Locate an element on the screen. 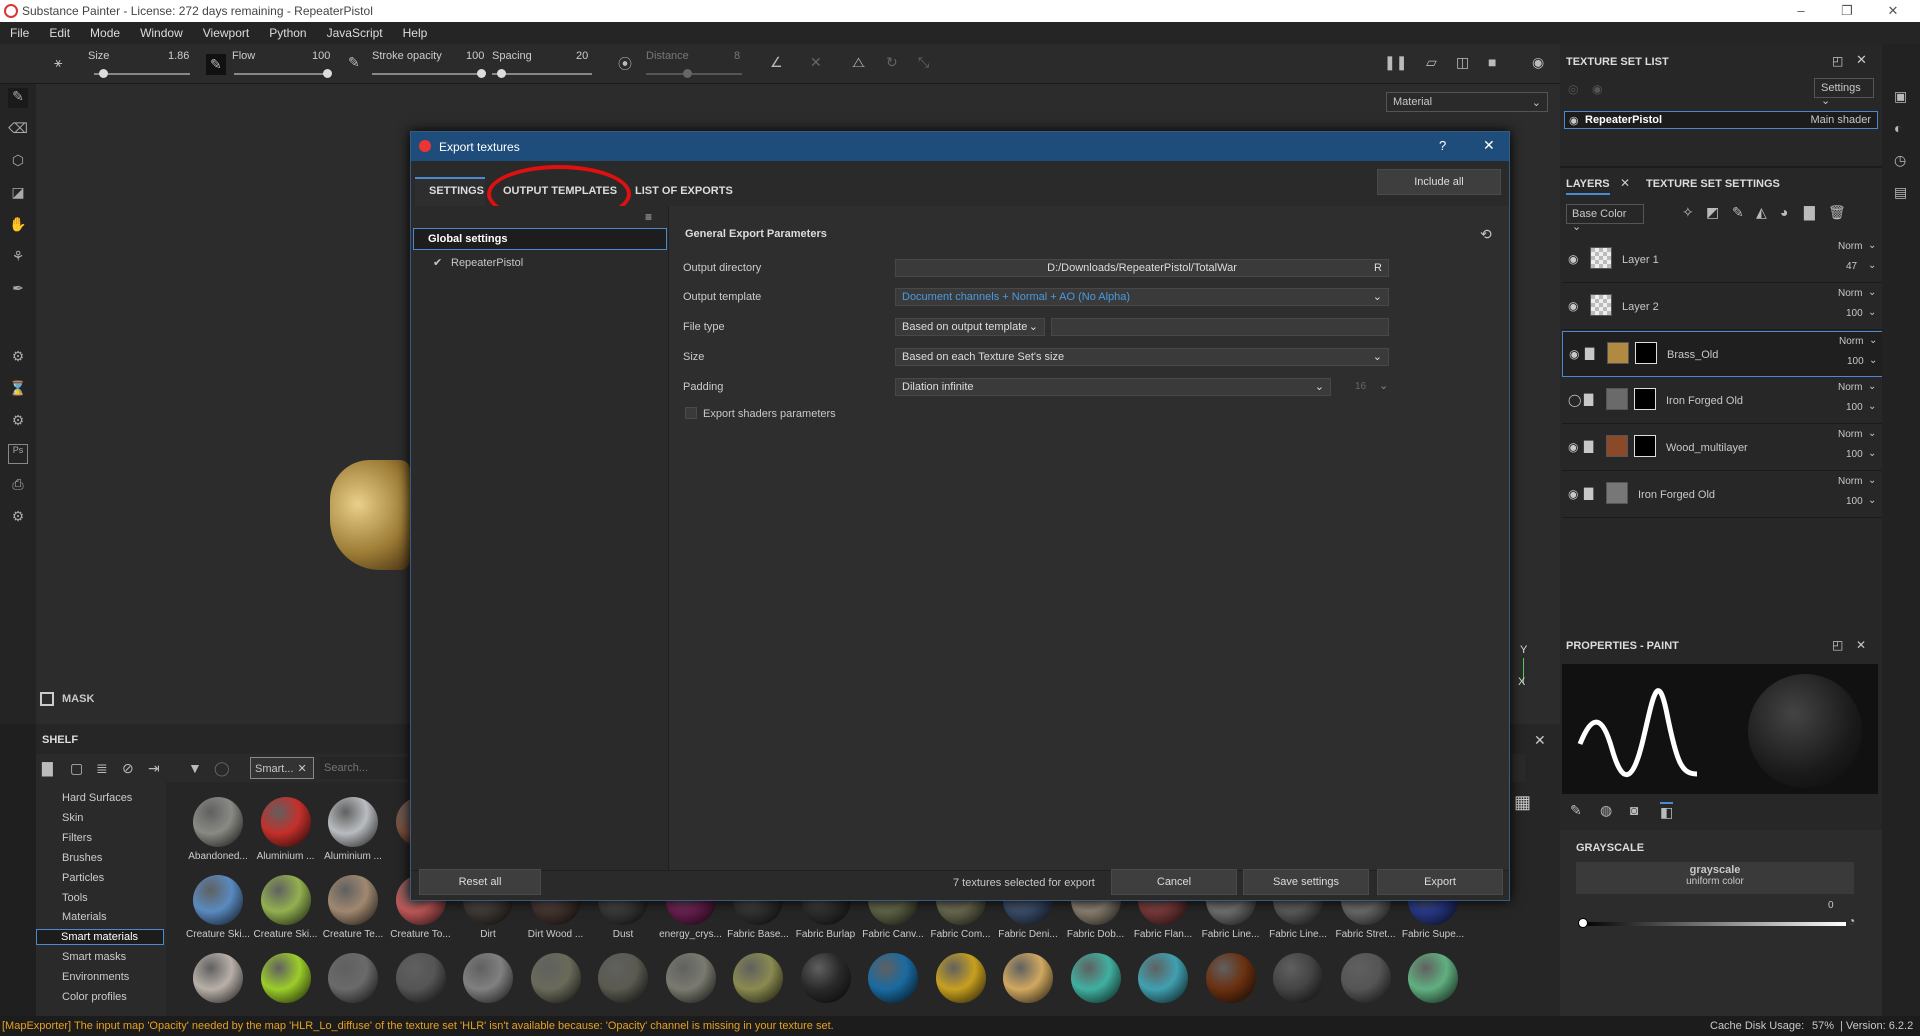 The height and width of the screenshot is (1036, 1920). rotate-icon: ↻ is located at coordinates (892, 62).